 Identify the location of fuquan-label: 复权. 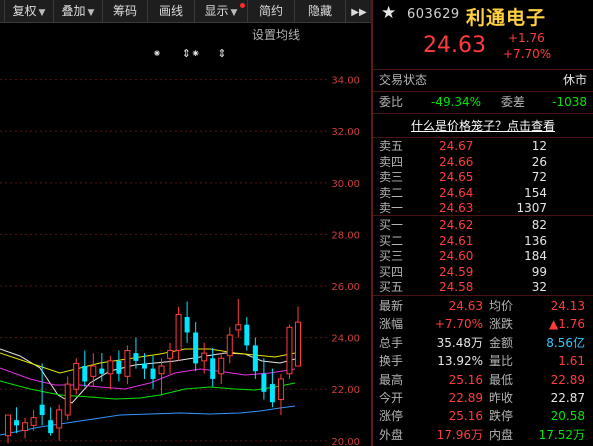
(24, 11).